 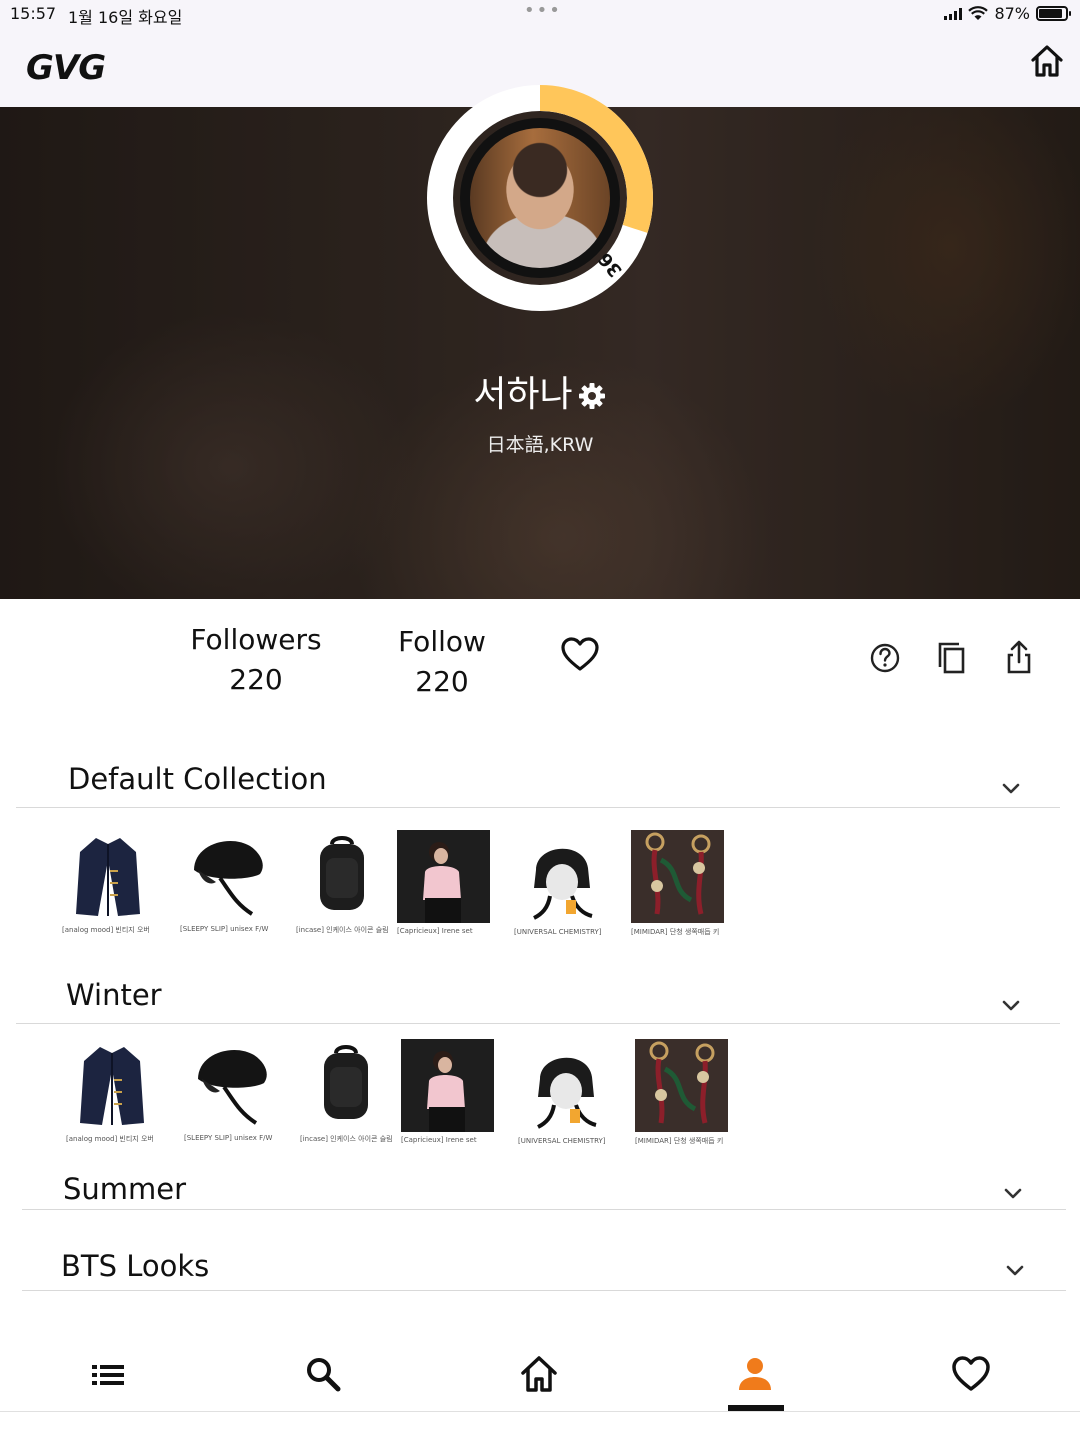 What do you see at coordinates (108, 1375) in the screenshot?
I see `menu-icon` at bounding box center [108, 1375].